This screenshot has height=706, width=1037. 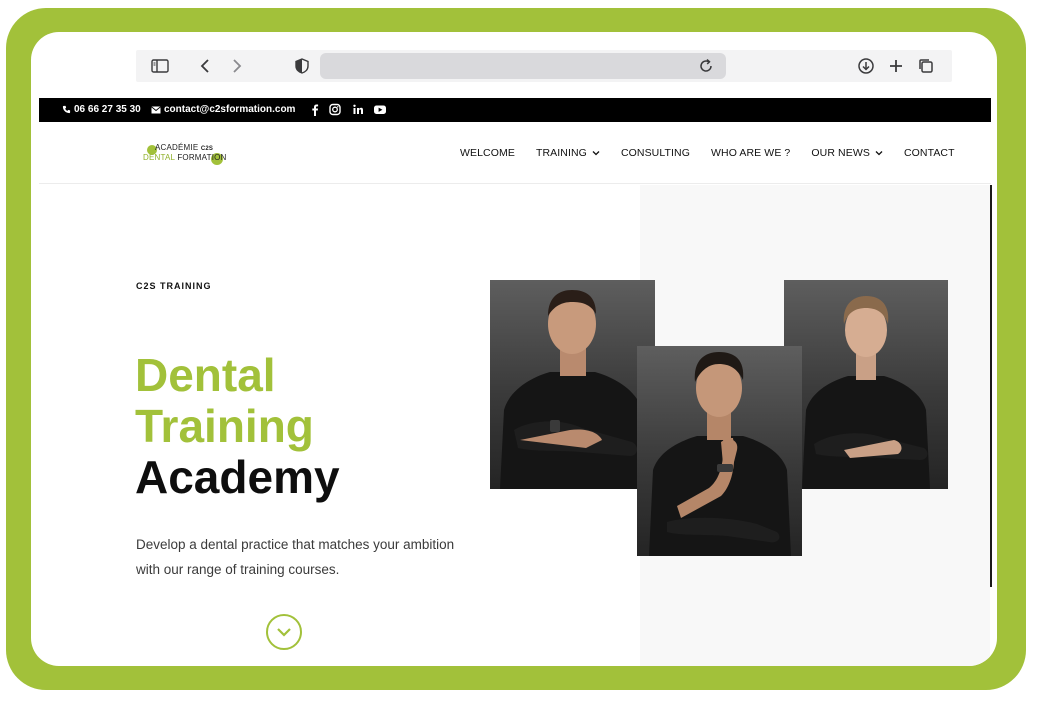 I want to click on shield-icon, so click(x=302, y=66).